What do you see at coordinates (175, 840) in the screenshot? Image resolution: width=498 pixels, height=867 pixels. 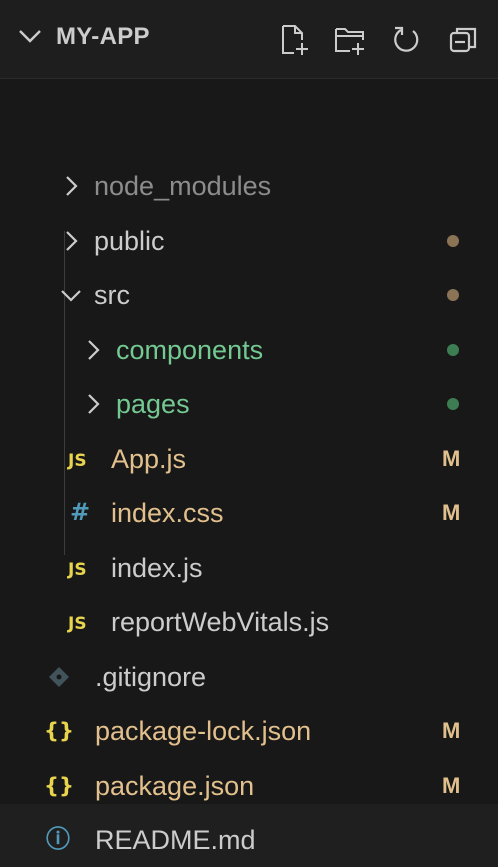 I see `tree-item-label: README.md` at bounding box center [175, 840].